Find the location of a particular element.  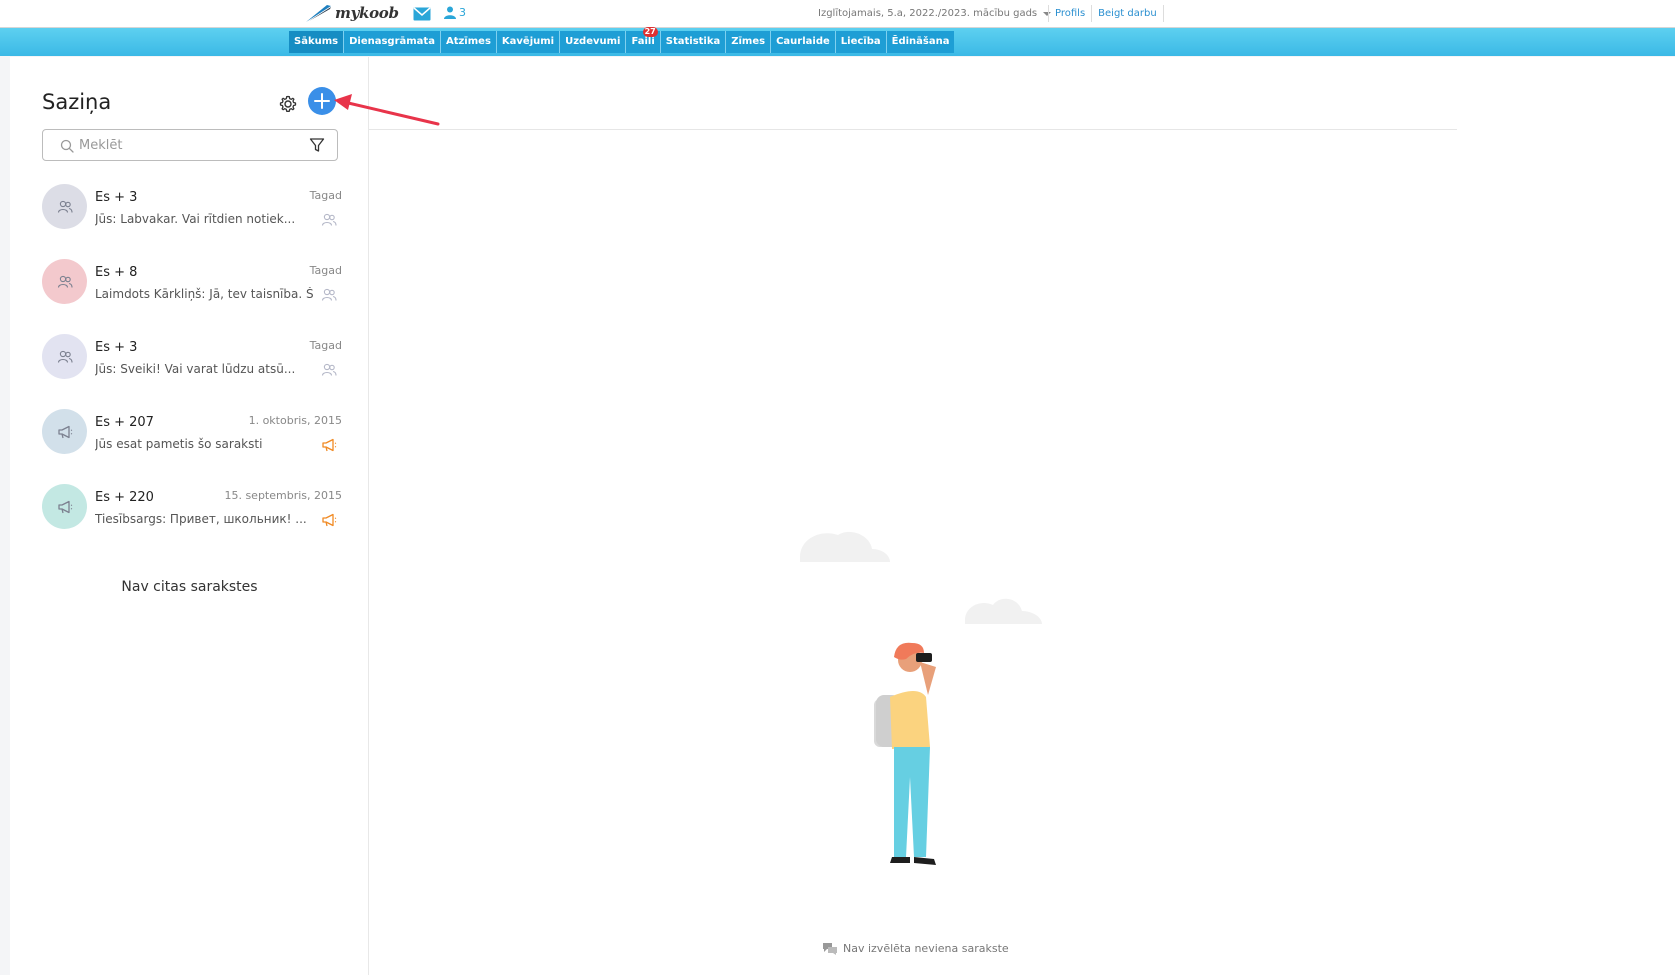

user-count: 3 is located at coordinates (455, 12).